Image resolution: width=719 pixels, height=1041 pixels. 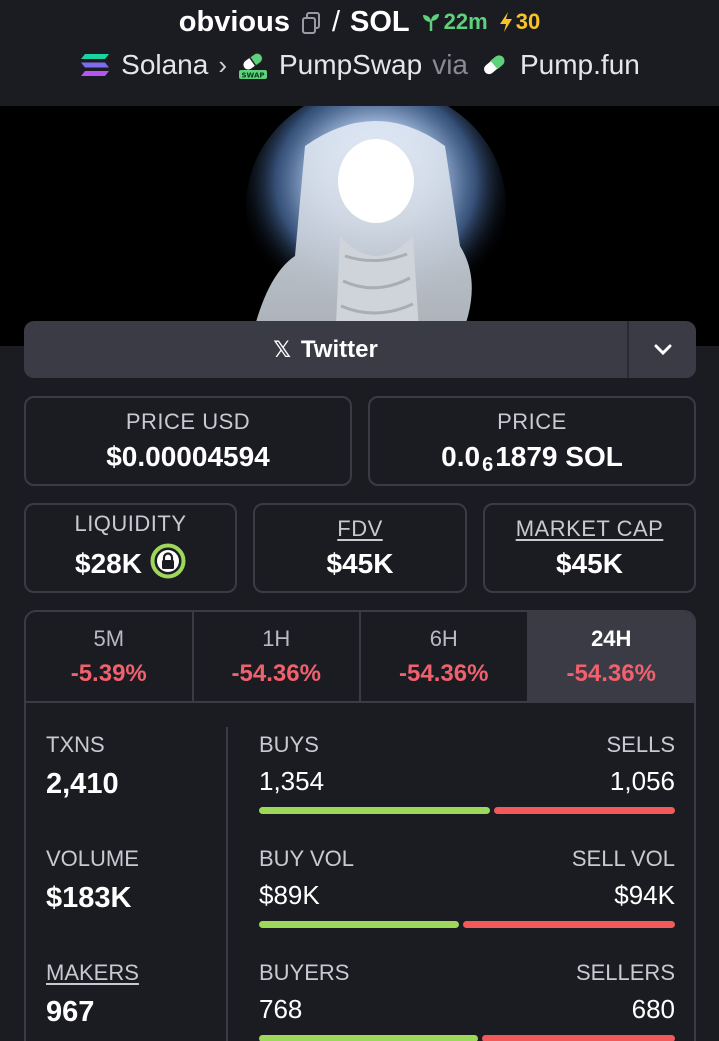 What do you see at coordinates (532, 458) in the screenshot?
I see `price-native-value: 0.0 6 1879 SOL` at bounding box center [532, 458].